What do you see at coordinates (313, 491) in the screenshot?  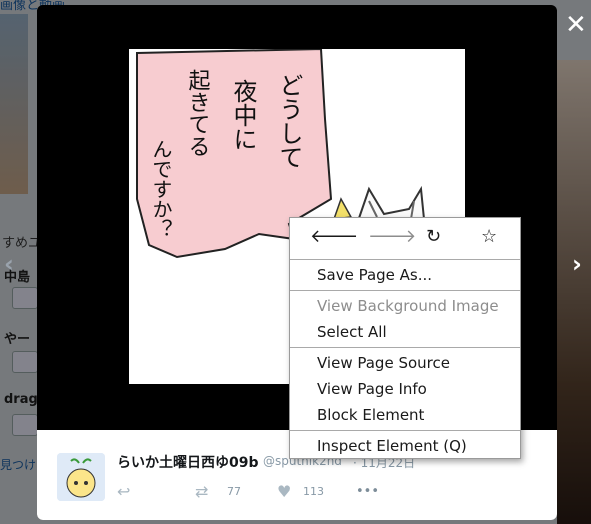 I see `like-count: 113` at bounding box center [313, 491].